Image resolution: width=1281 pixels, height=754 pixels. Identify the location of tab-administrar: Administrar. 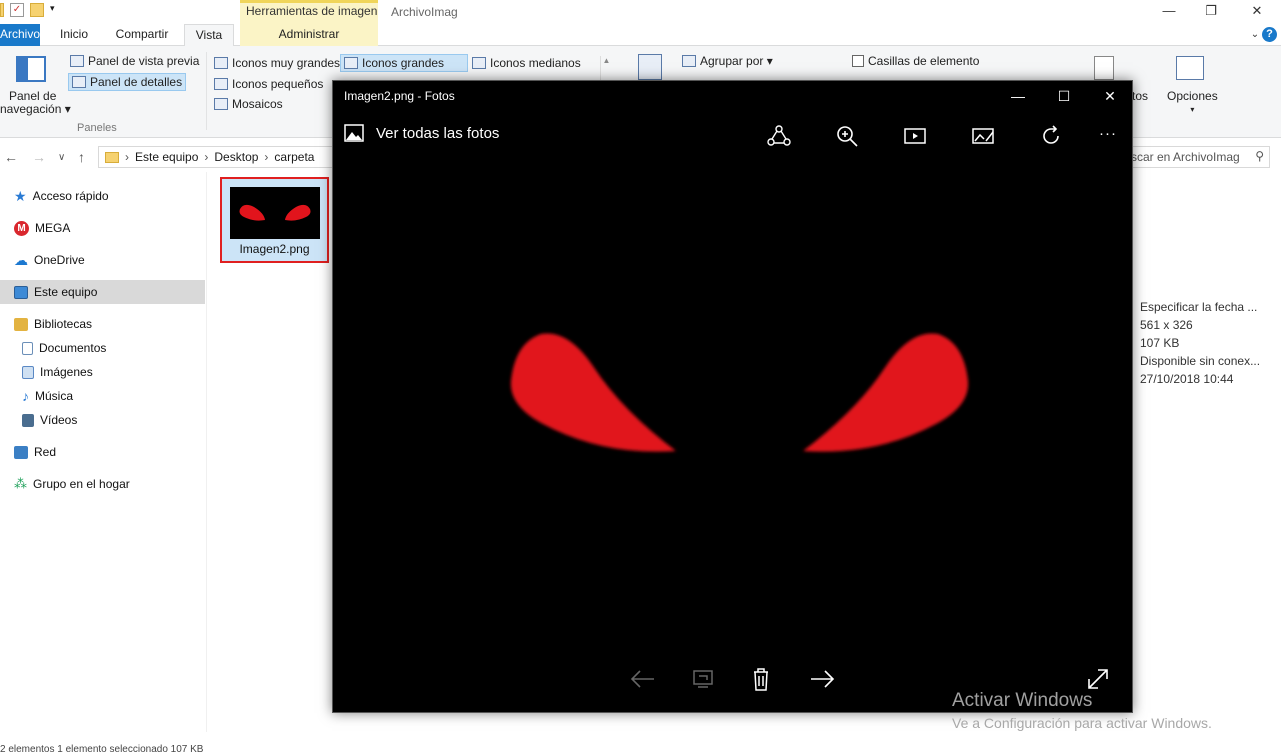
(309, 35).